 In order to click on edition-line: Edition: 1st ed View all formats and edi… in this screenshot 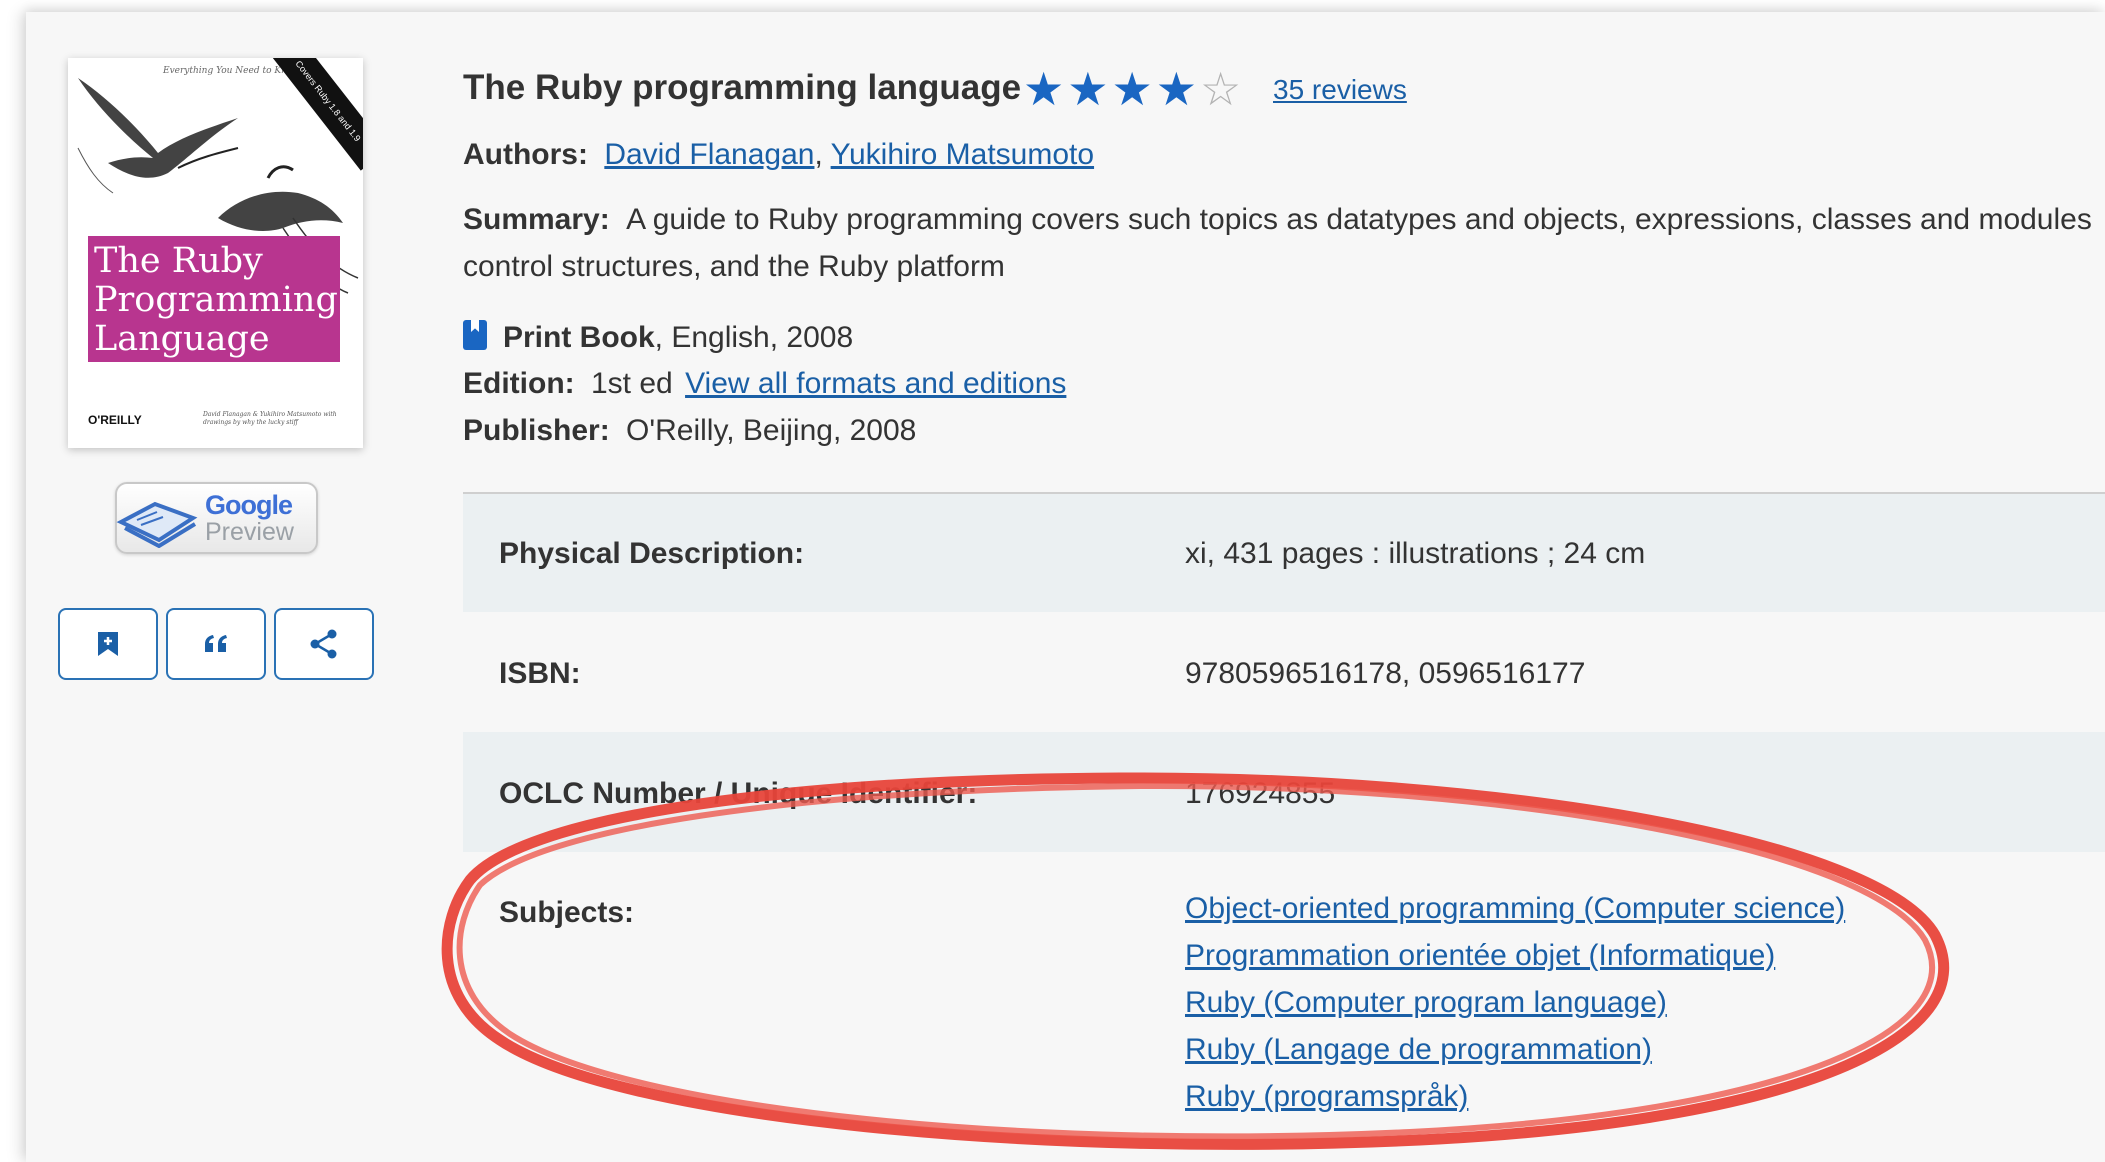, I will do `click(764, 384)`.